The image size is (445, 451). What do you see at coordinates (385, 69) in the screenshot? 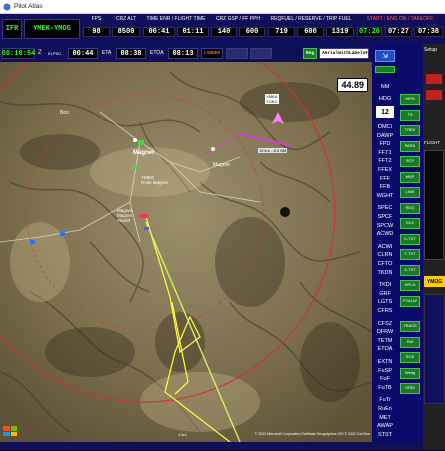
I see `panel-green-button` at bounding box center [385, 69].